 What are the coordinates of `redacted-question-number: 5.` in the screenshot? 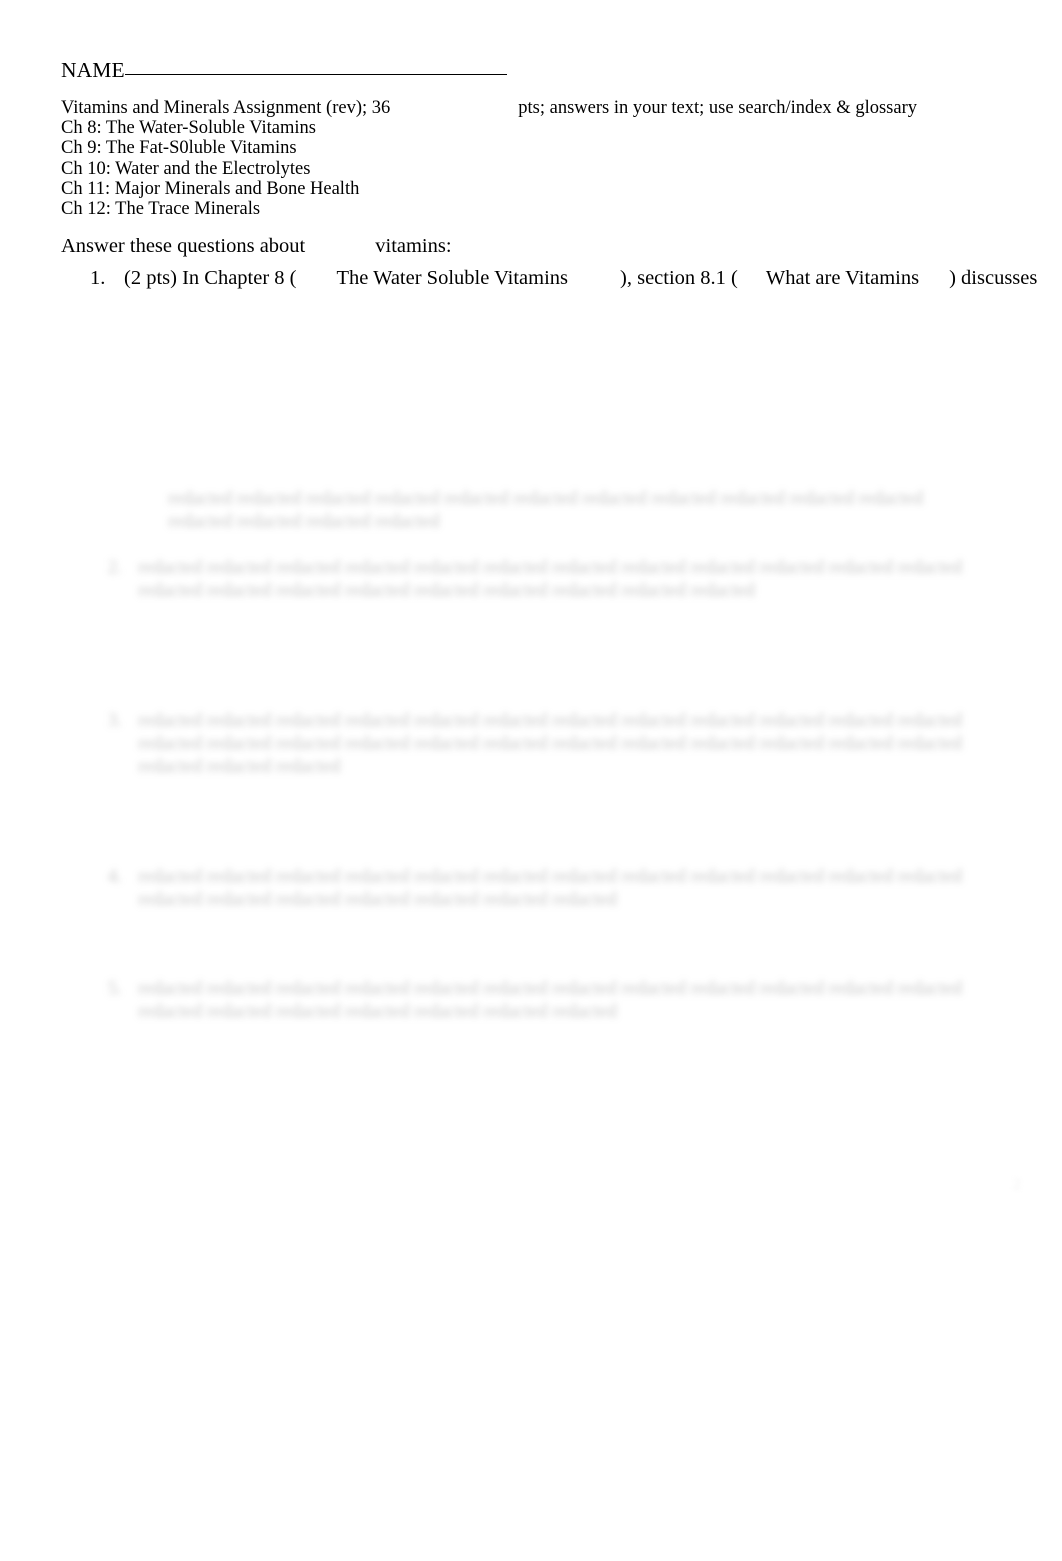 It's located at (114, 988).